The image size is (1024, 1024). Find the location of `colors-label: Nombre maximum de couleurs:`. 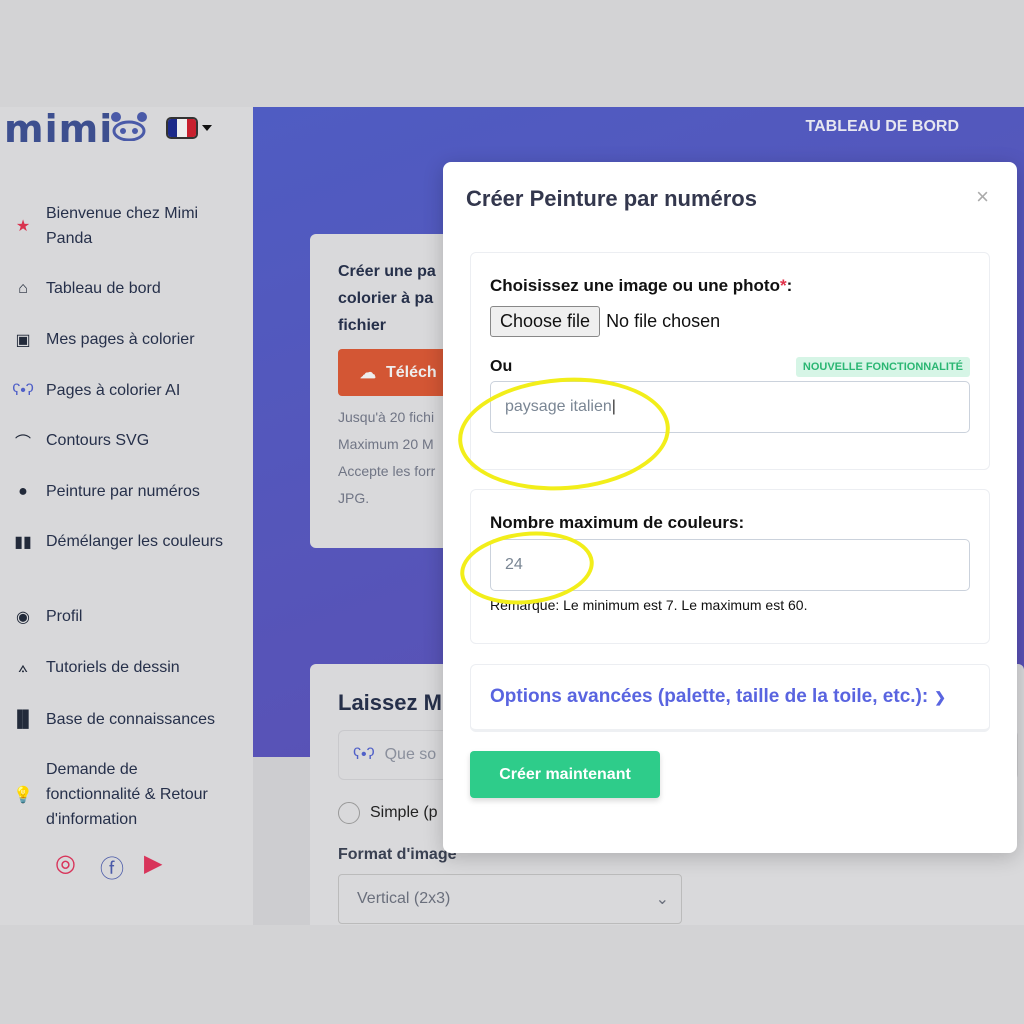

colors-label: Nombre maximum de couleurs: is located at coordinates (617, 522).